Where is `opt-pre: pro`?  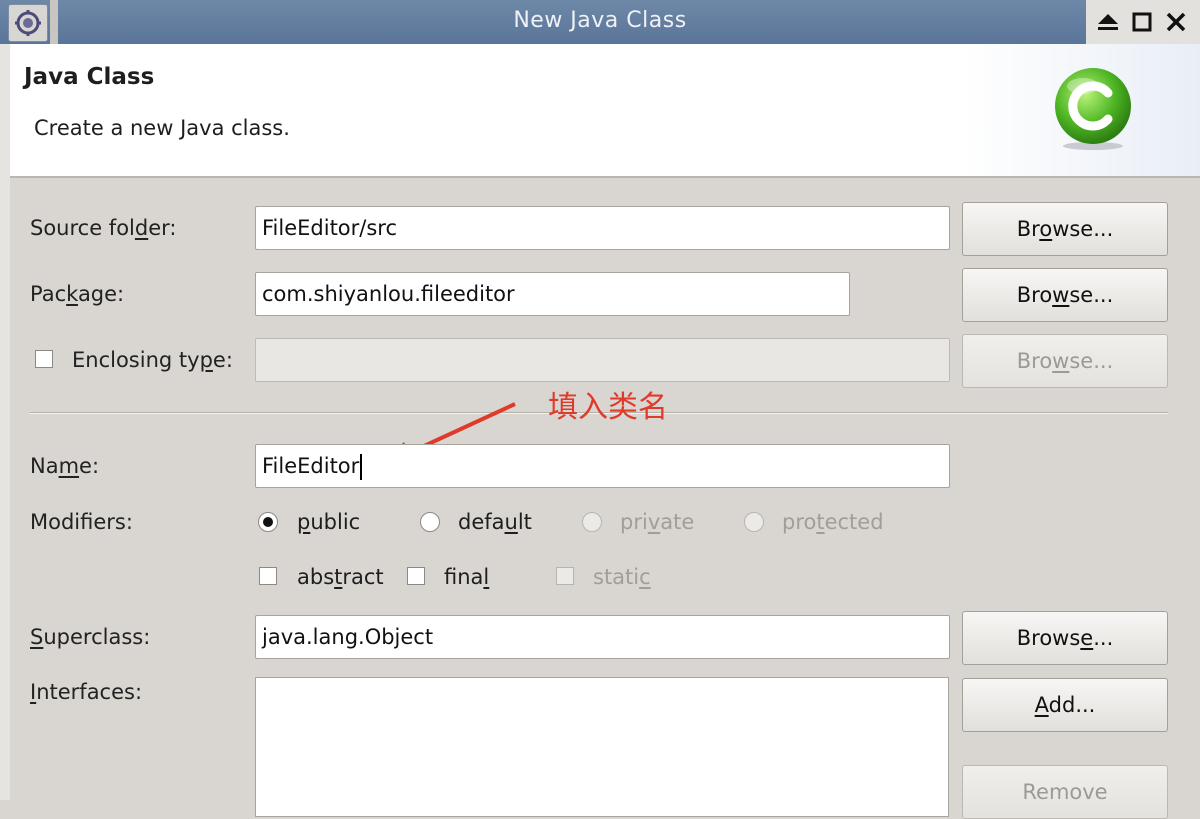 opt-pre: pro is located at coordinates (799, 522).